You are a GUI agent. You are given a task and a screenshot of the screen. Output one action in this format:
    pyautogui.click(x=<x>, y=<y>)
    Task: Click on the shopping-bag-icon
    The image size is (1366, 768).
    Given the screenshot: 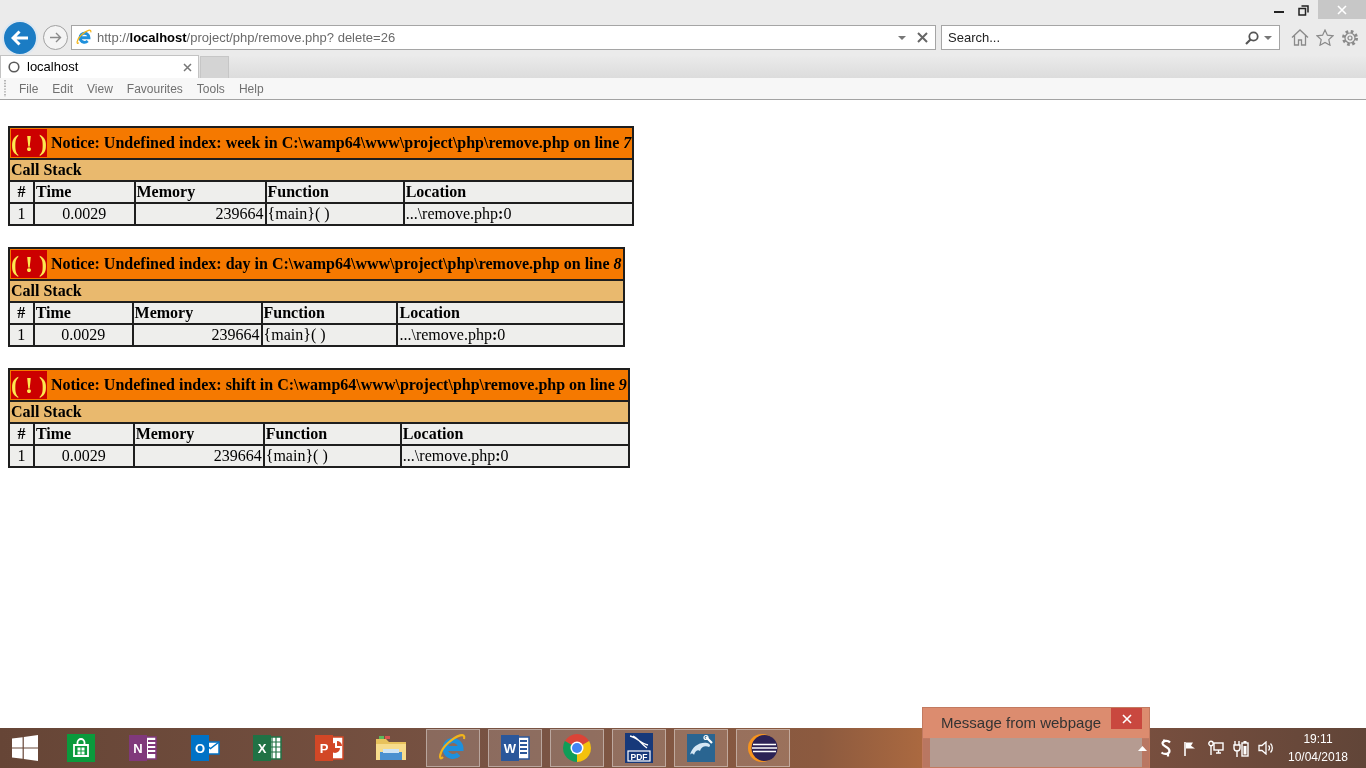 What is the action you would take?
    pyautogui.click(x=81, y=748)
    